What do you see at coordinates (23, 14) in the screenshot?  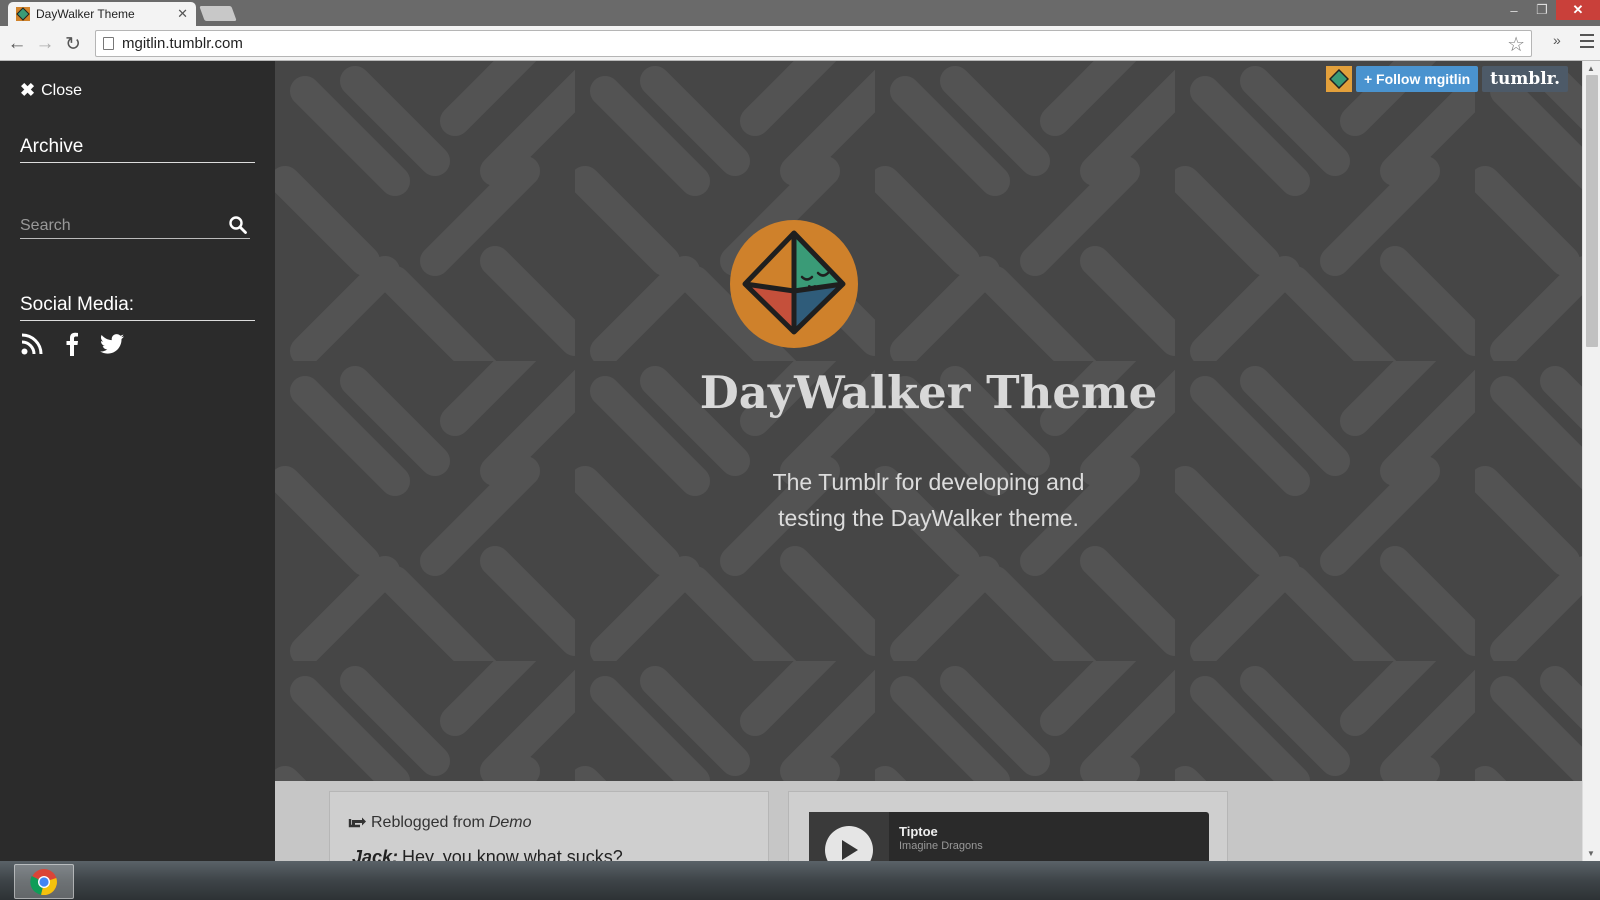 I see `favicon-icon` at bounding box center [23, 14].